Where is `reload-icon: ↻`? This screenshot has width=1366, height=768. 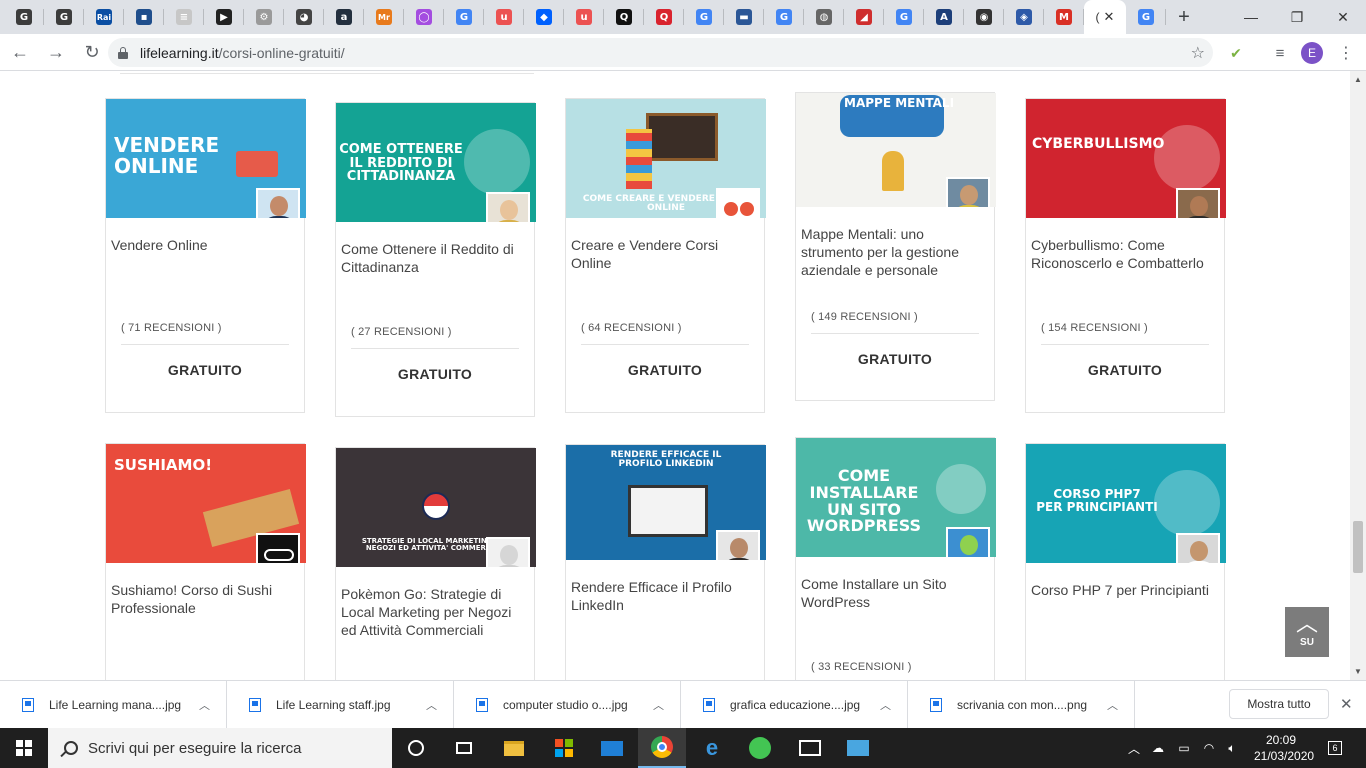
reload-icon: ↻ is located at coordinates (92, 52).